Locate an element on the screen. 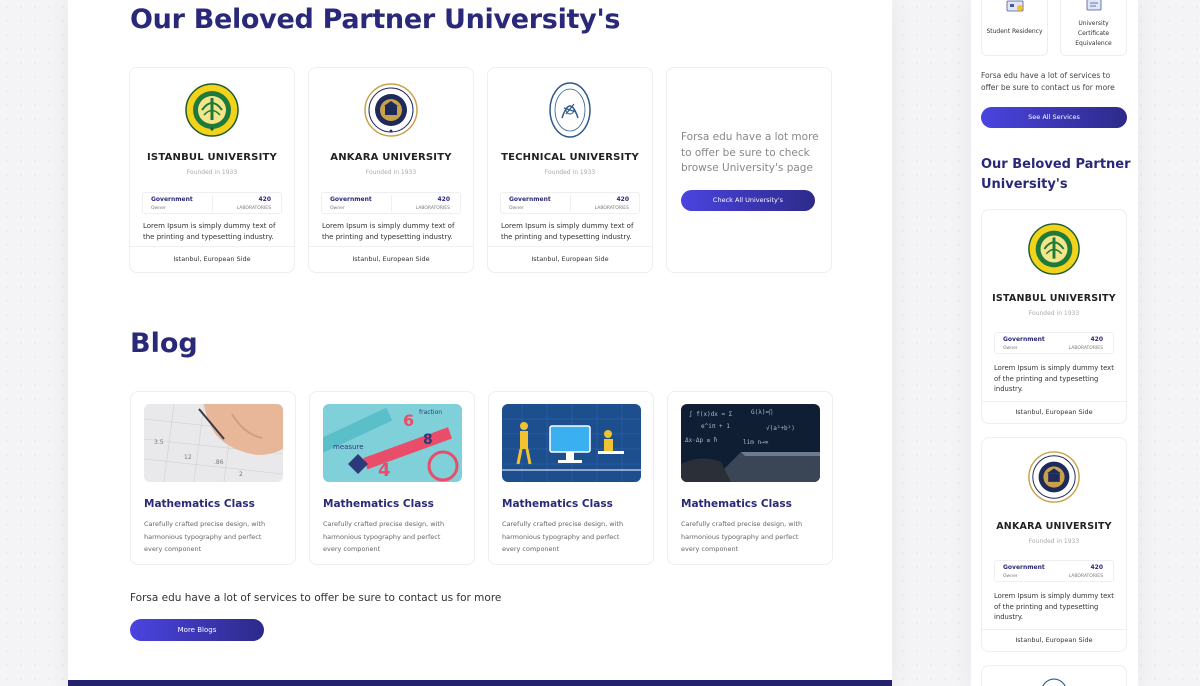 This screenshot has width=1200, height=686. svg-text: fraction is located at coordinates (430, 412).